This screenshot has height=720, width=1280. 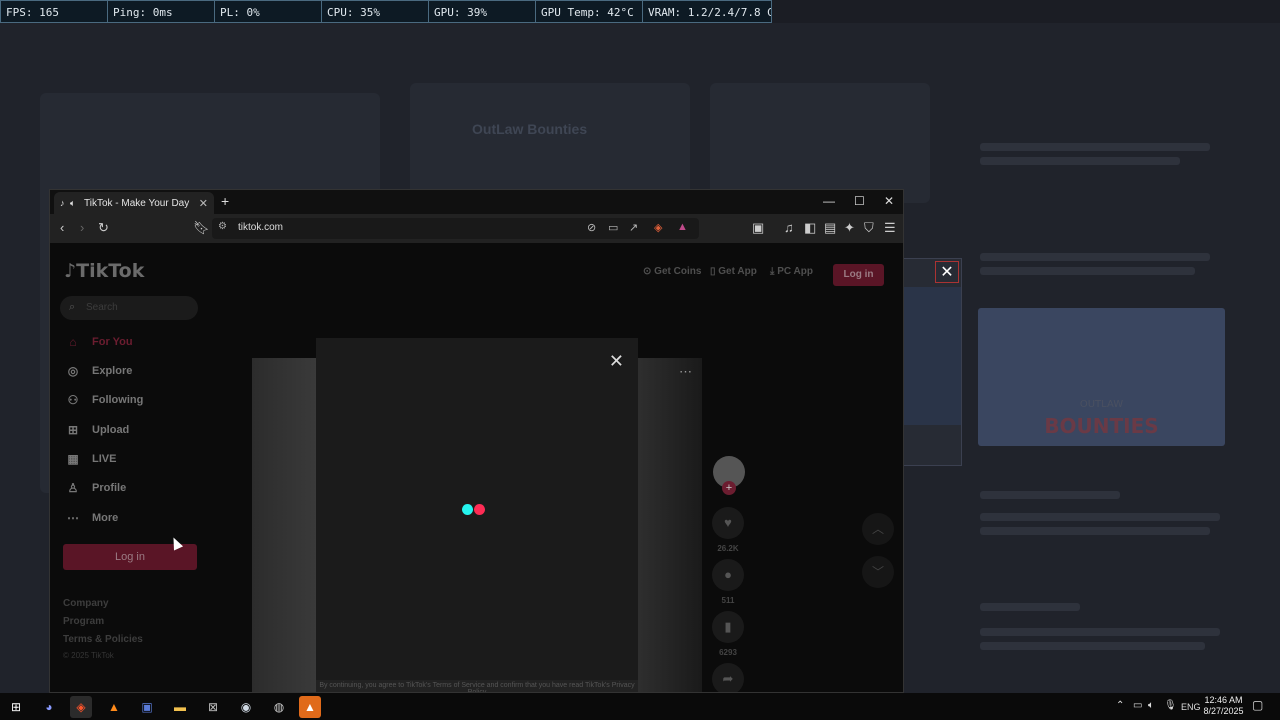 I want to click on nav-explore: ◎ Explore, so click(x=98, y=371).